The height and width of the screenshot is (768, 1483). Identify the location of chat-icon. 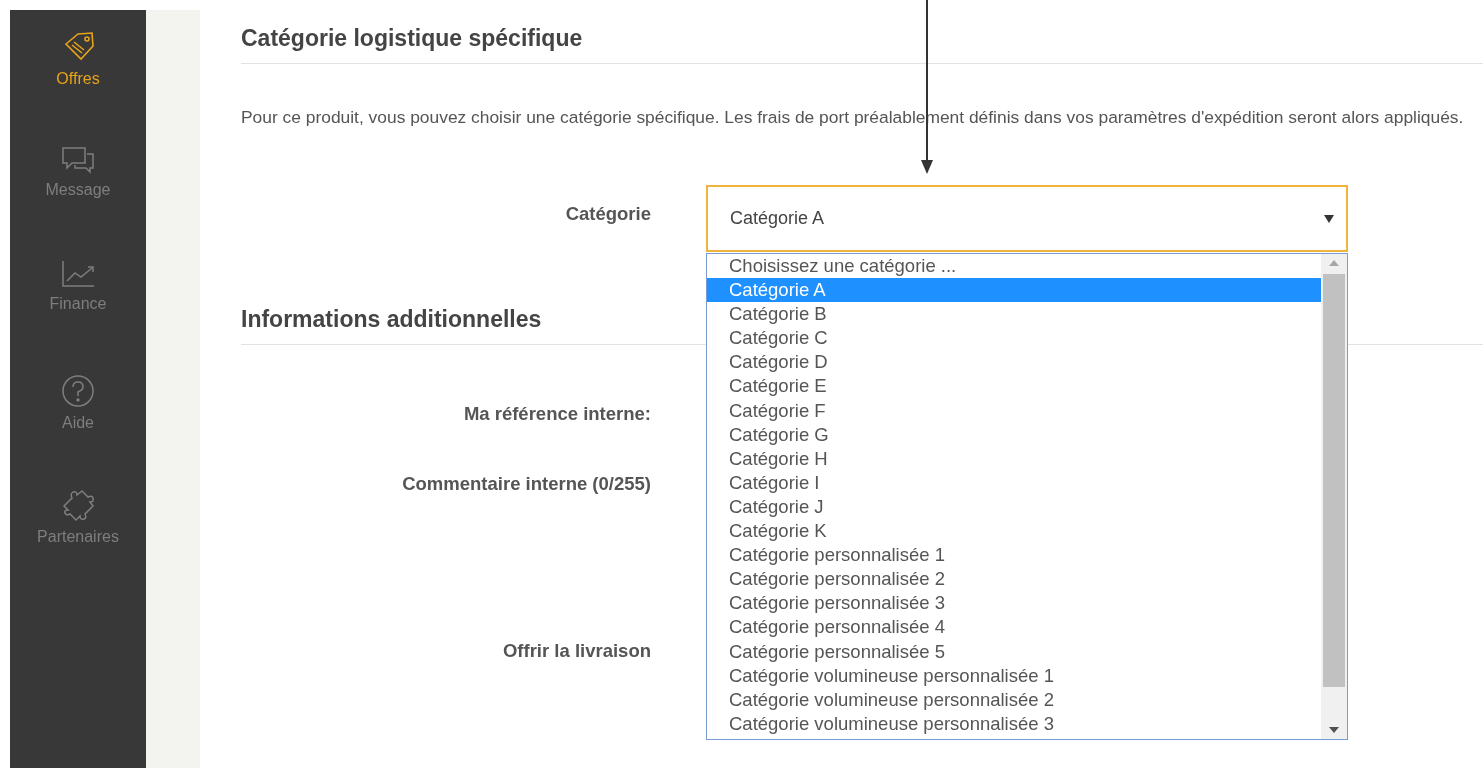
(78, 159).